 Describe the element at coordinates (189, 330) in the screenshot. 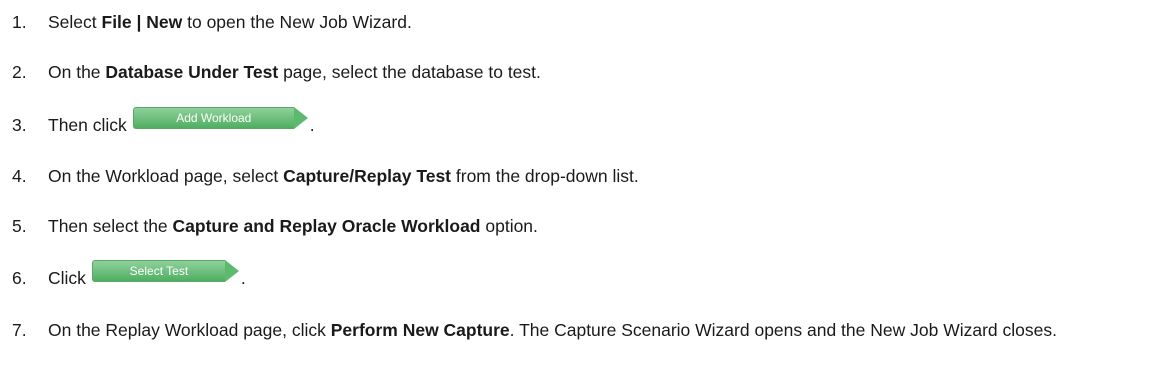

I see `step-text-pre: On the Replay Workload page, click` at that location.